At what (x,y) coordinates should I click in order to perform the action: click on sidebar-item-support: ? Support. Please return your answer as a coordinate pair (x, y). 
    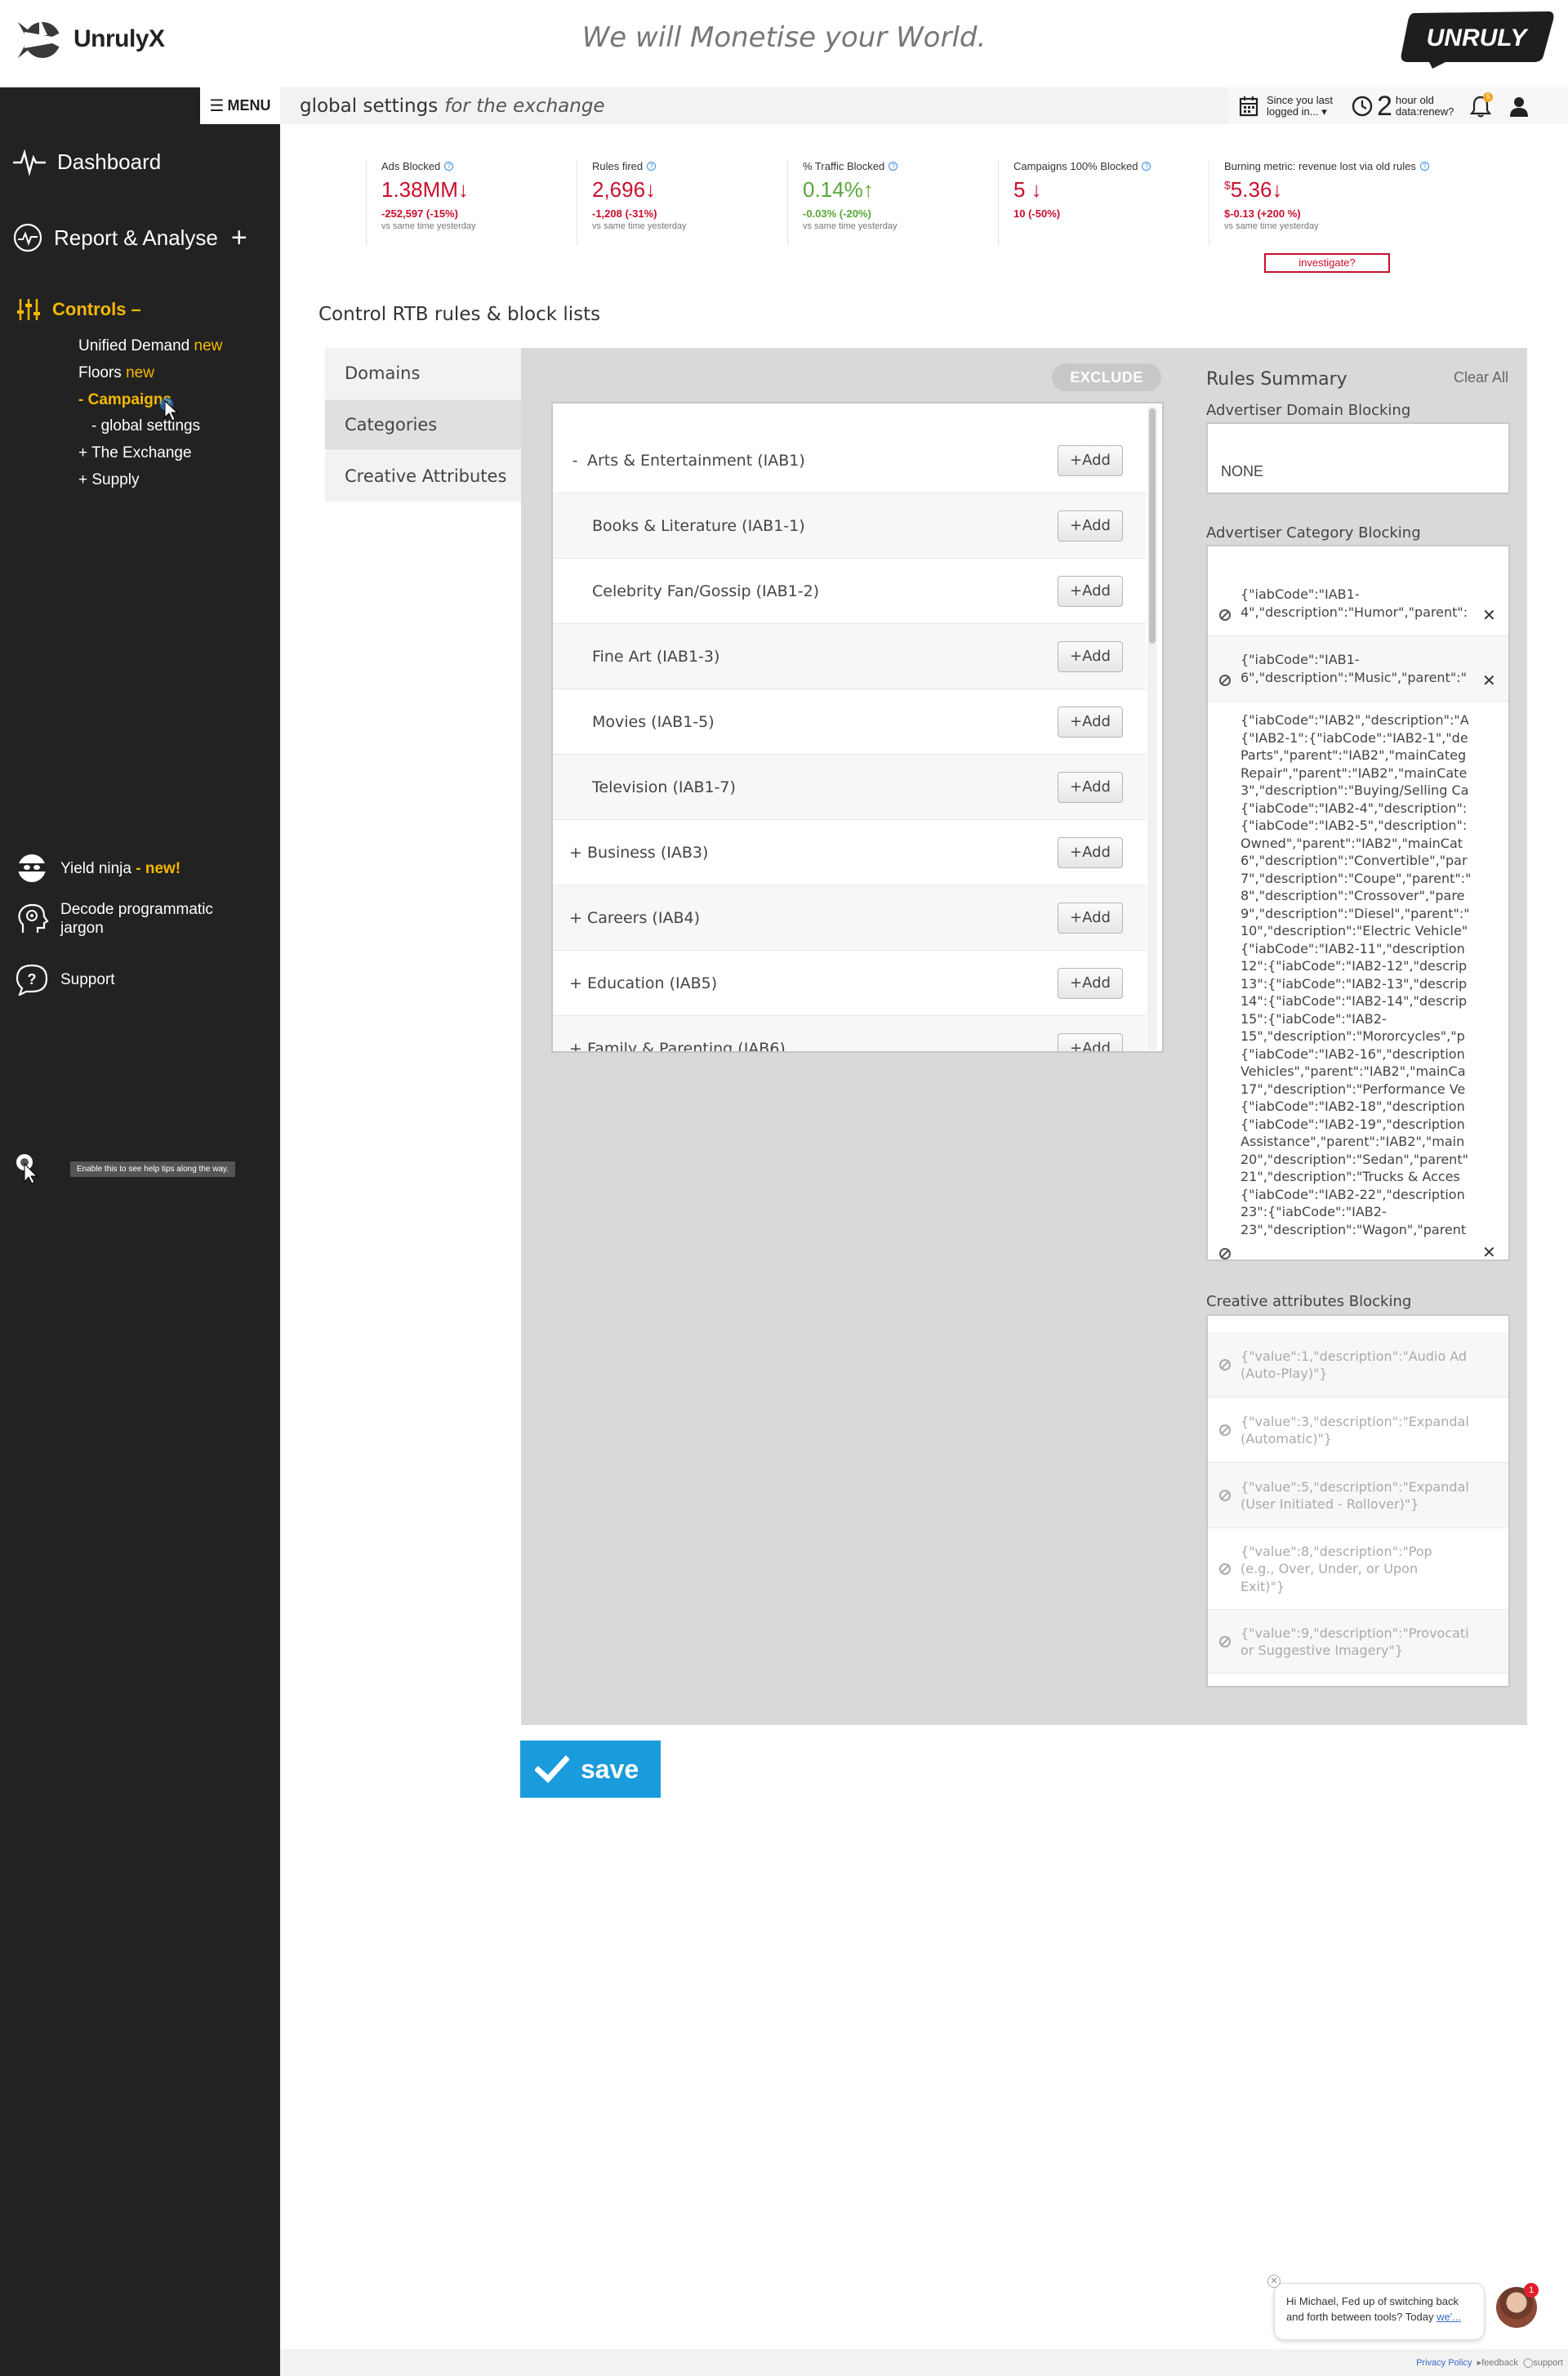
    Looking at the image, I should click on (65, 979).